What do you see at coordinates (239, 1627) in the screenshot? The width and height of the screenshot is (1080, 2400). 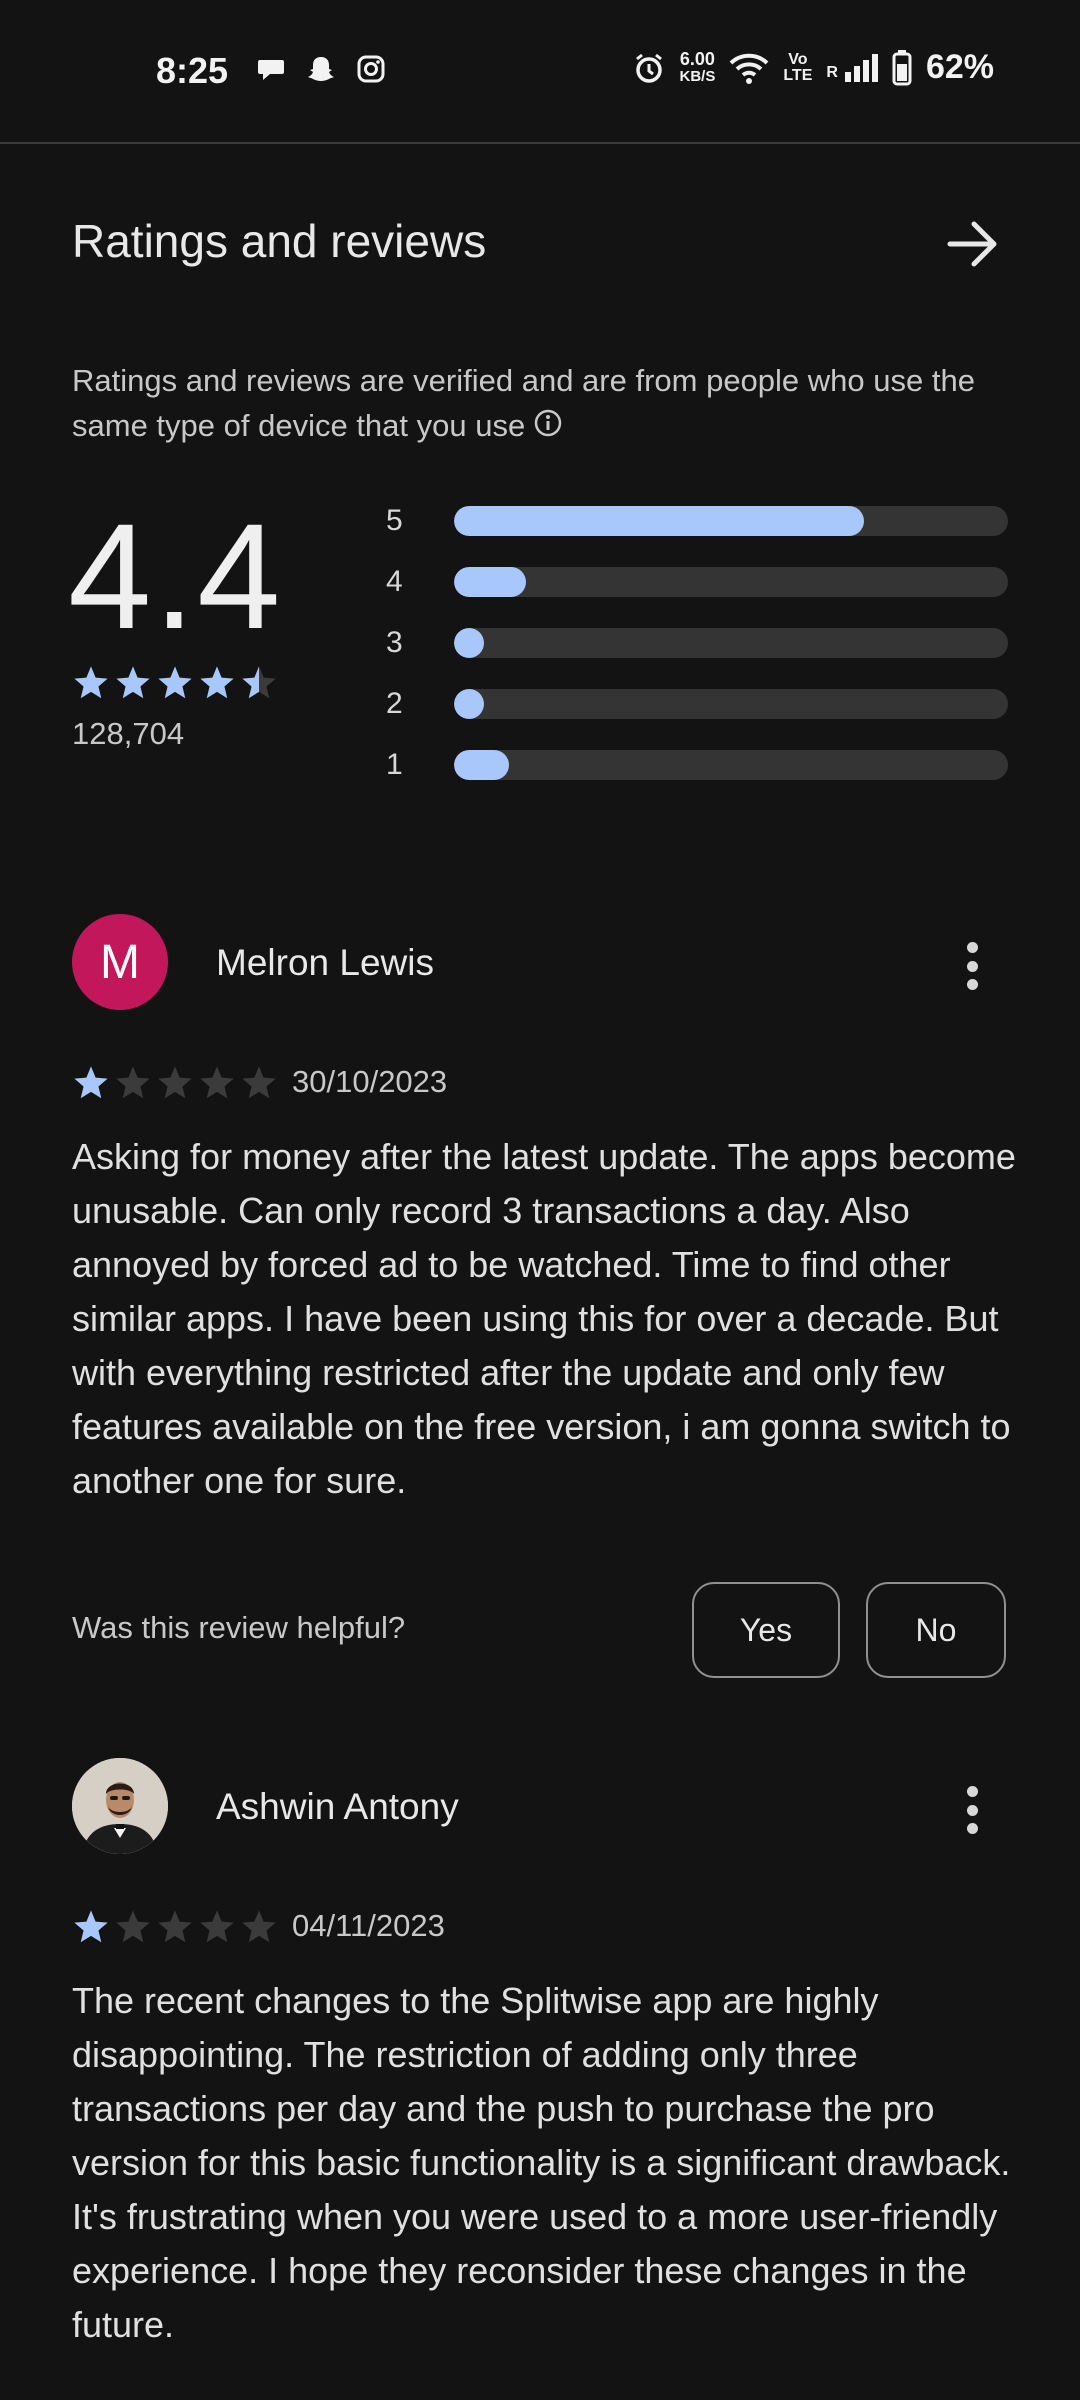 I see `helpful-question: Was this review helpful?` at bounding box center [239, 1627].